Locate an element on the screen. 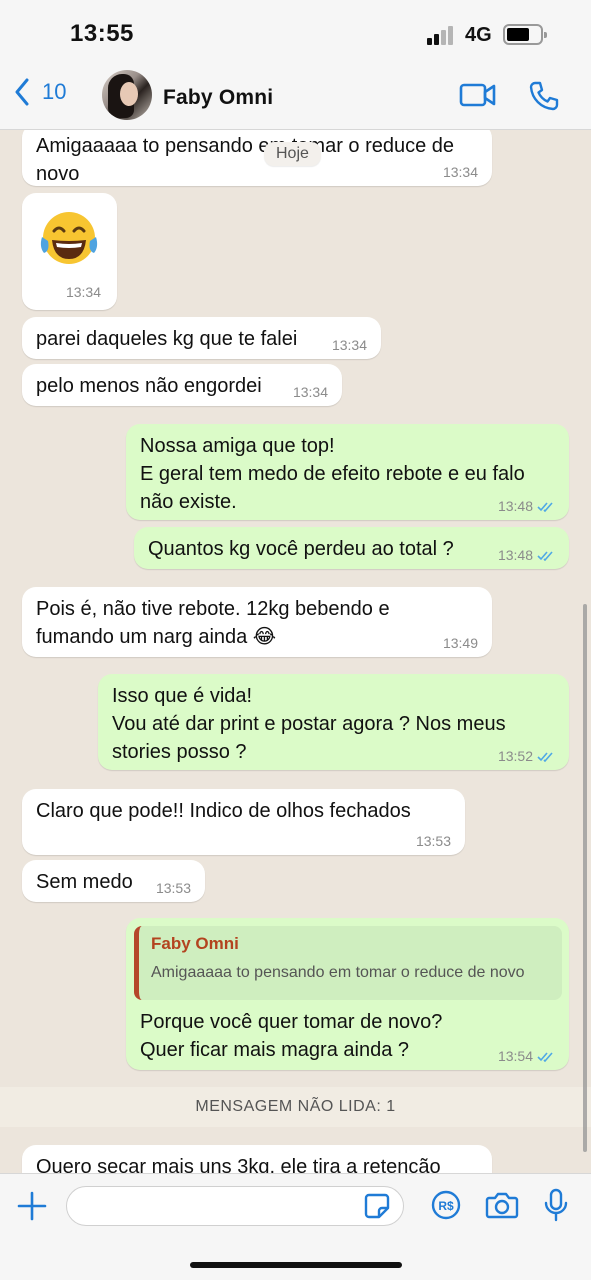  plus-icon is located at coordinates (32, 1206).